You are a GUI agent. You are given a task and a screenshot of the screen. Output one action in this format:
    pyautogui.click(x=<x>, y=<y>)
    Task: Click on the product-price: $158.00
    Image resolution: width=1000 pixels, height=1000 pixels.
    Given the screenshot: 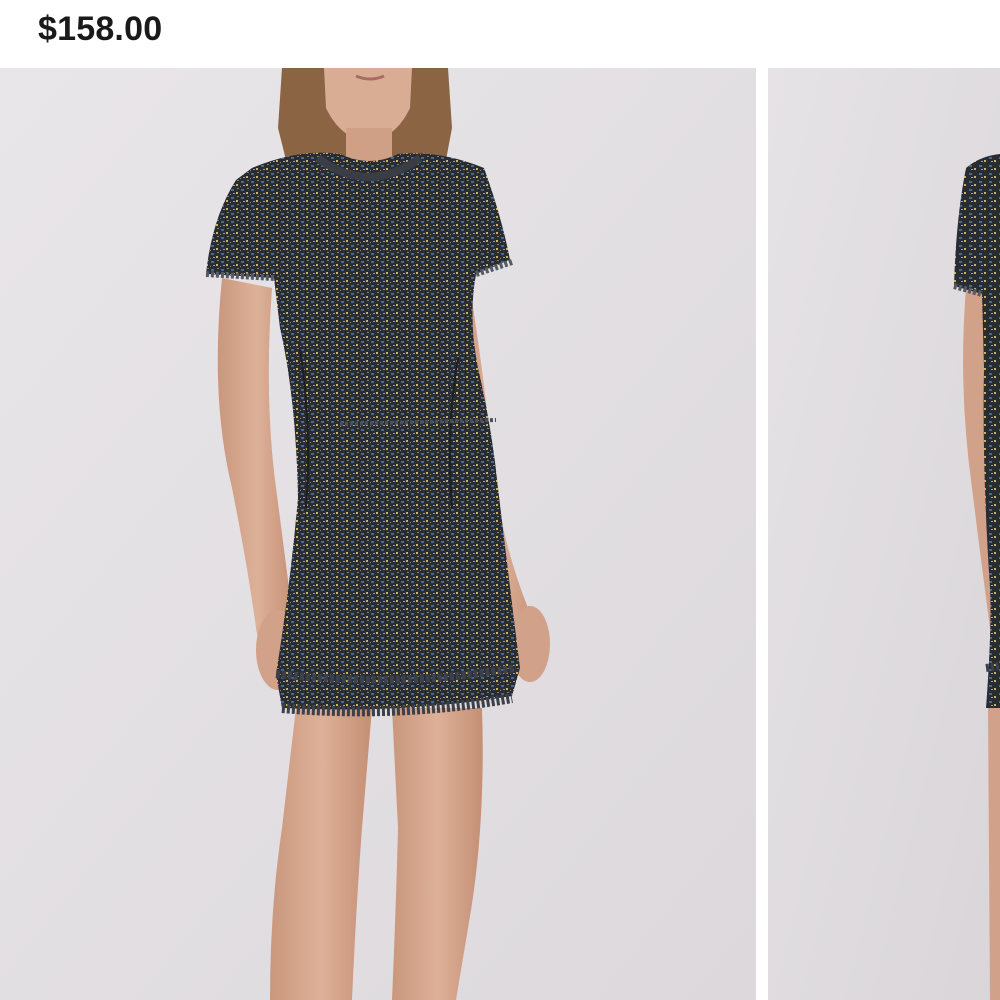 What is the action you would take?
    pyautogui.click(x=100, y=29)
    